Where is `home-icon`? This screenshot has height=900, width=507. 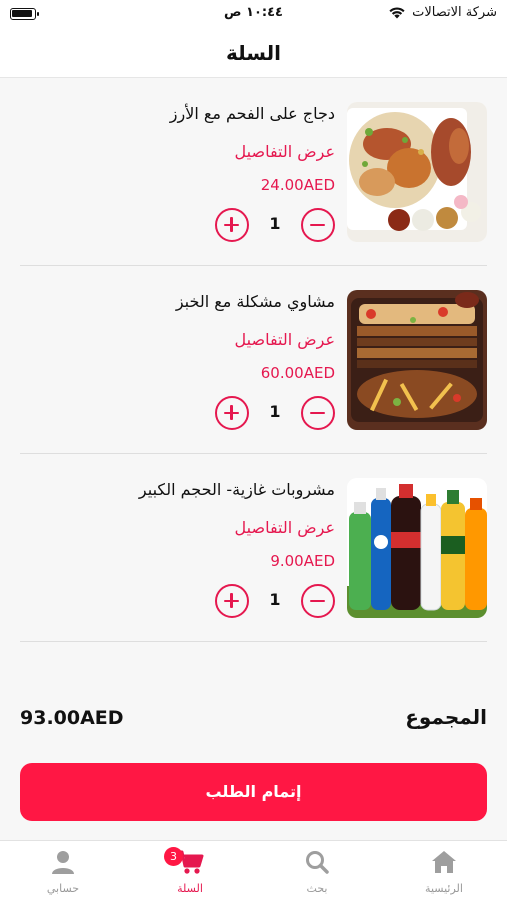 home-icon is located at coordinates (444, 862).